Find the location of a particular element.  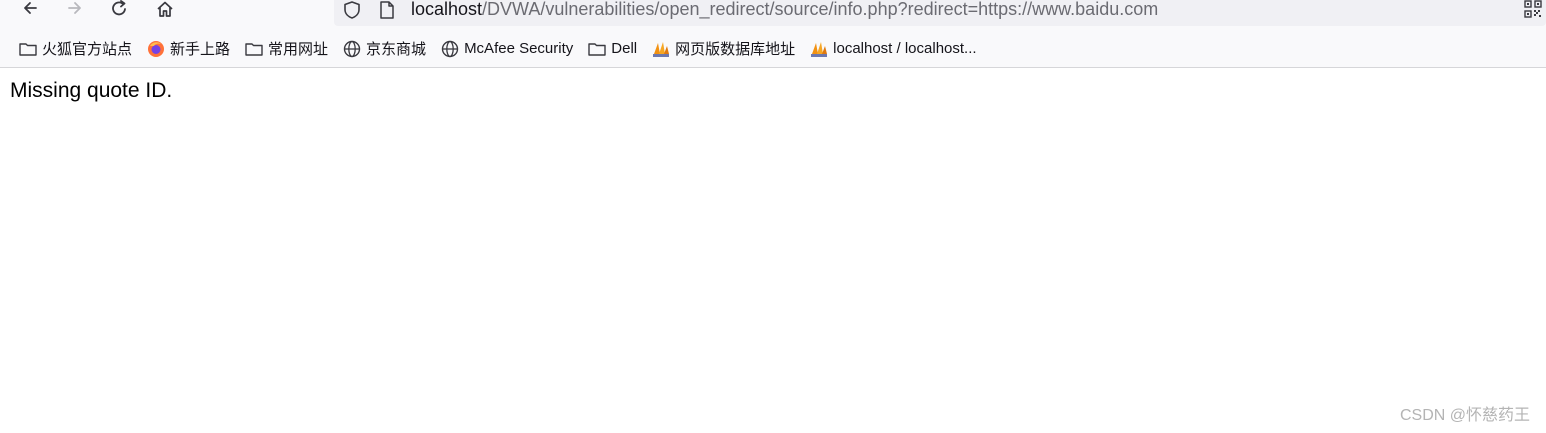

arrow-right-icon is located at coordinates (74, 8).